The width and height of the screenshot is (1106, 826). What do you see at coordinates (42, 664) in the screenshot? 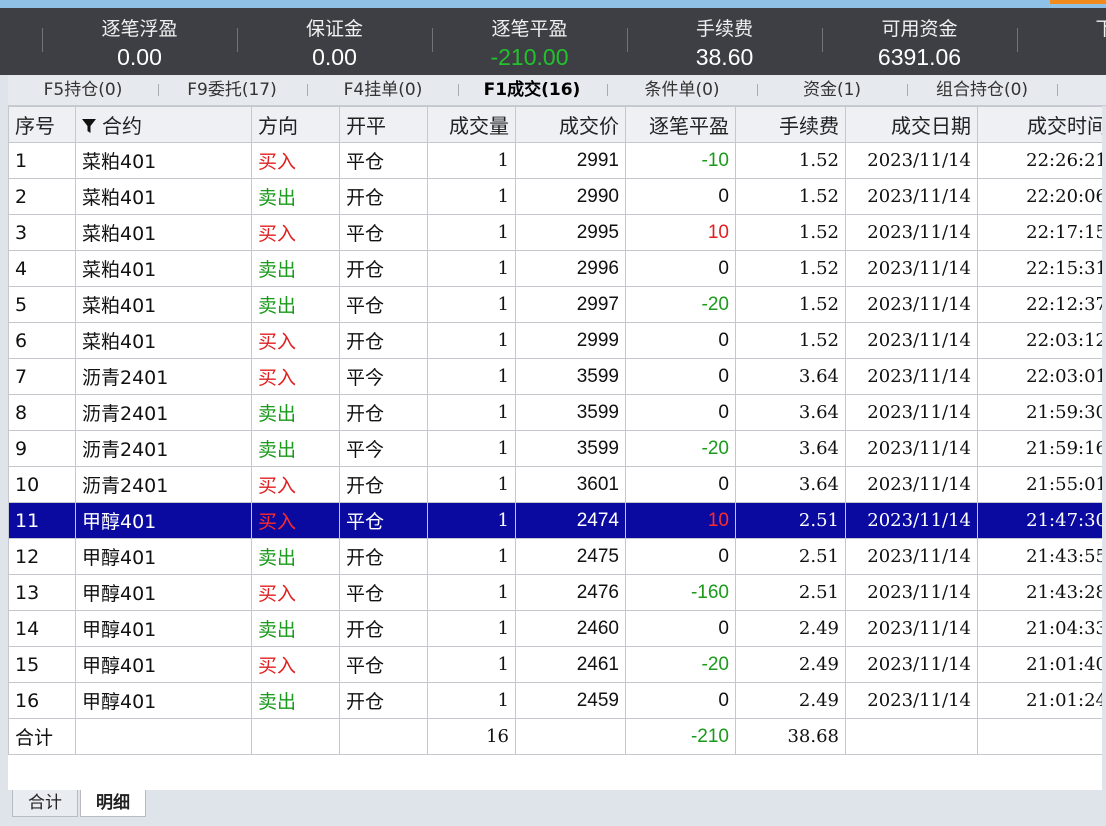
I see `cell-no: 15` at bounding box center [42, 664].